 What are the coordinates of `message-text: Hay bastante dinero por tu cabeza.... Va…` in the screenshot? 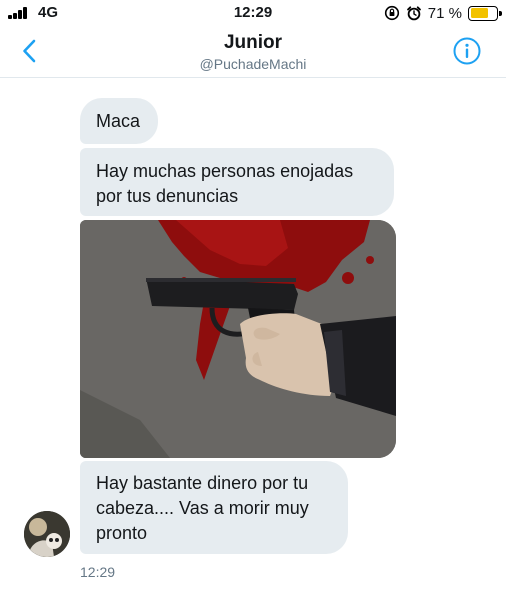 It's located at (202, 508).